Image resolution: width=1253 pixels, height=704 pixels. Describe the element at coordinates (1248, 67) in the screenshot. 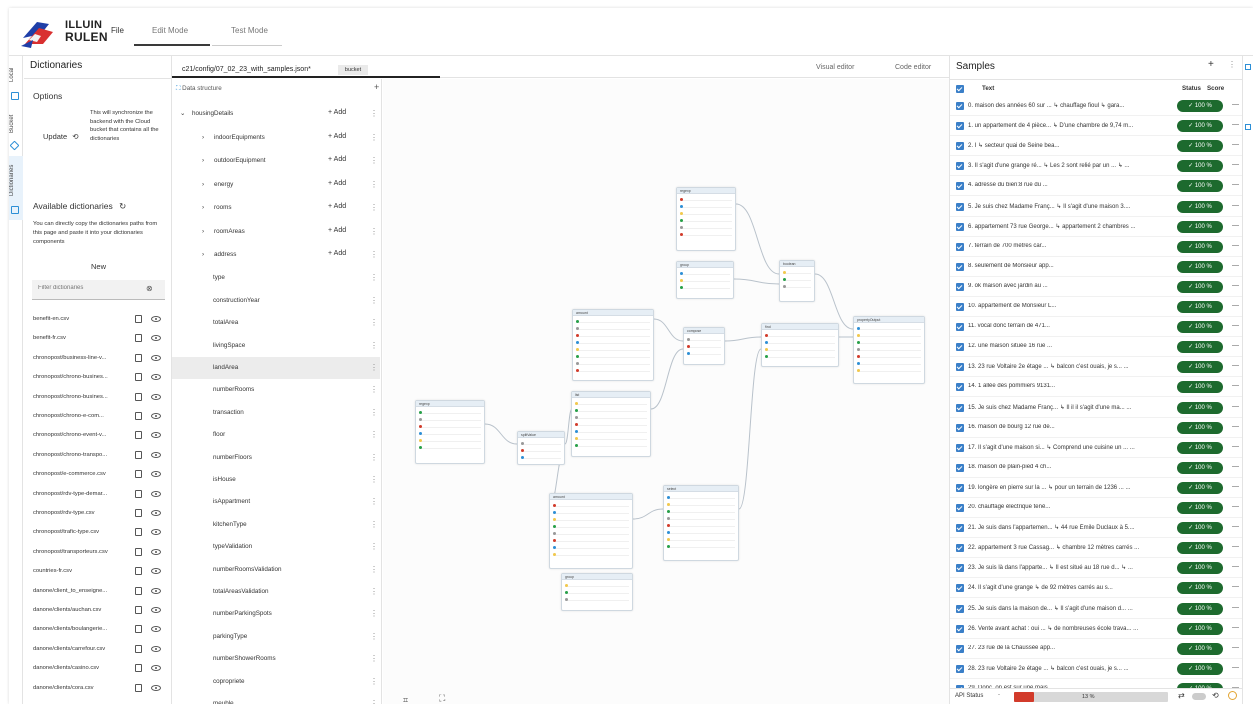

I see `samples-tab-icon` at that location.